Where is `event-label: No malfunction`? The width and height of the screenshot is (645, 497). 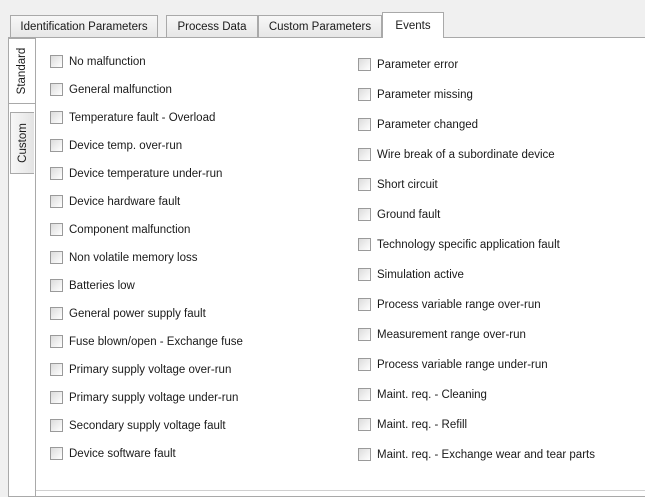
event-label: No malfunction is located at coordinates (107, 62).